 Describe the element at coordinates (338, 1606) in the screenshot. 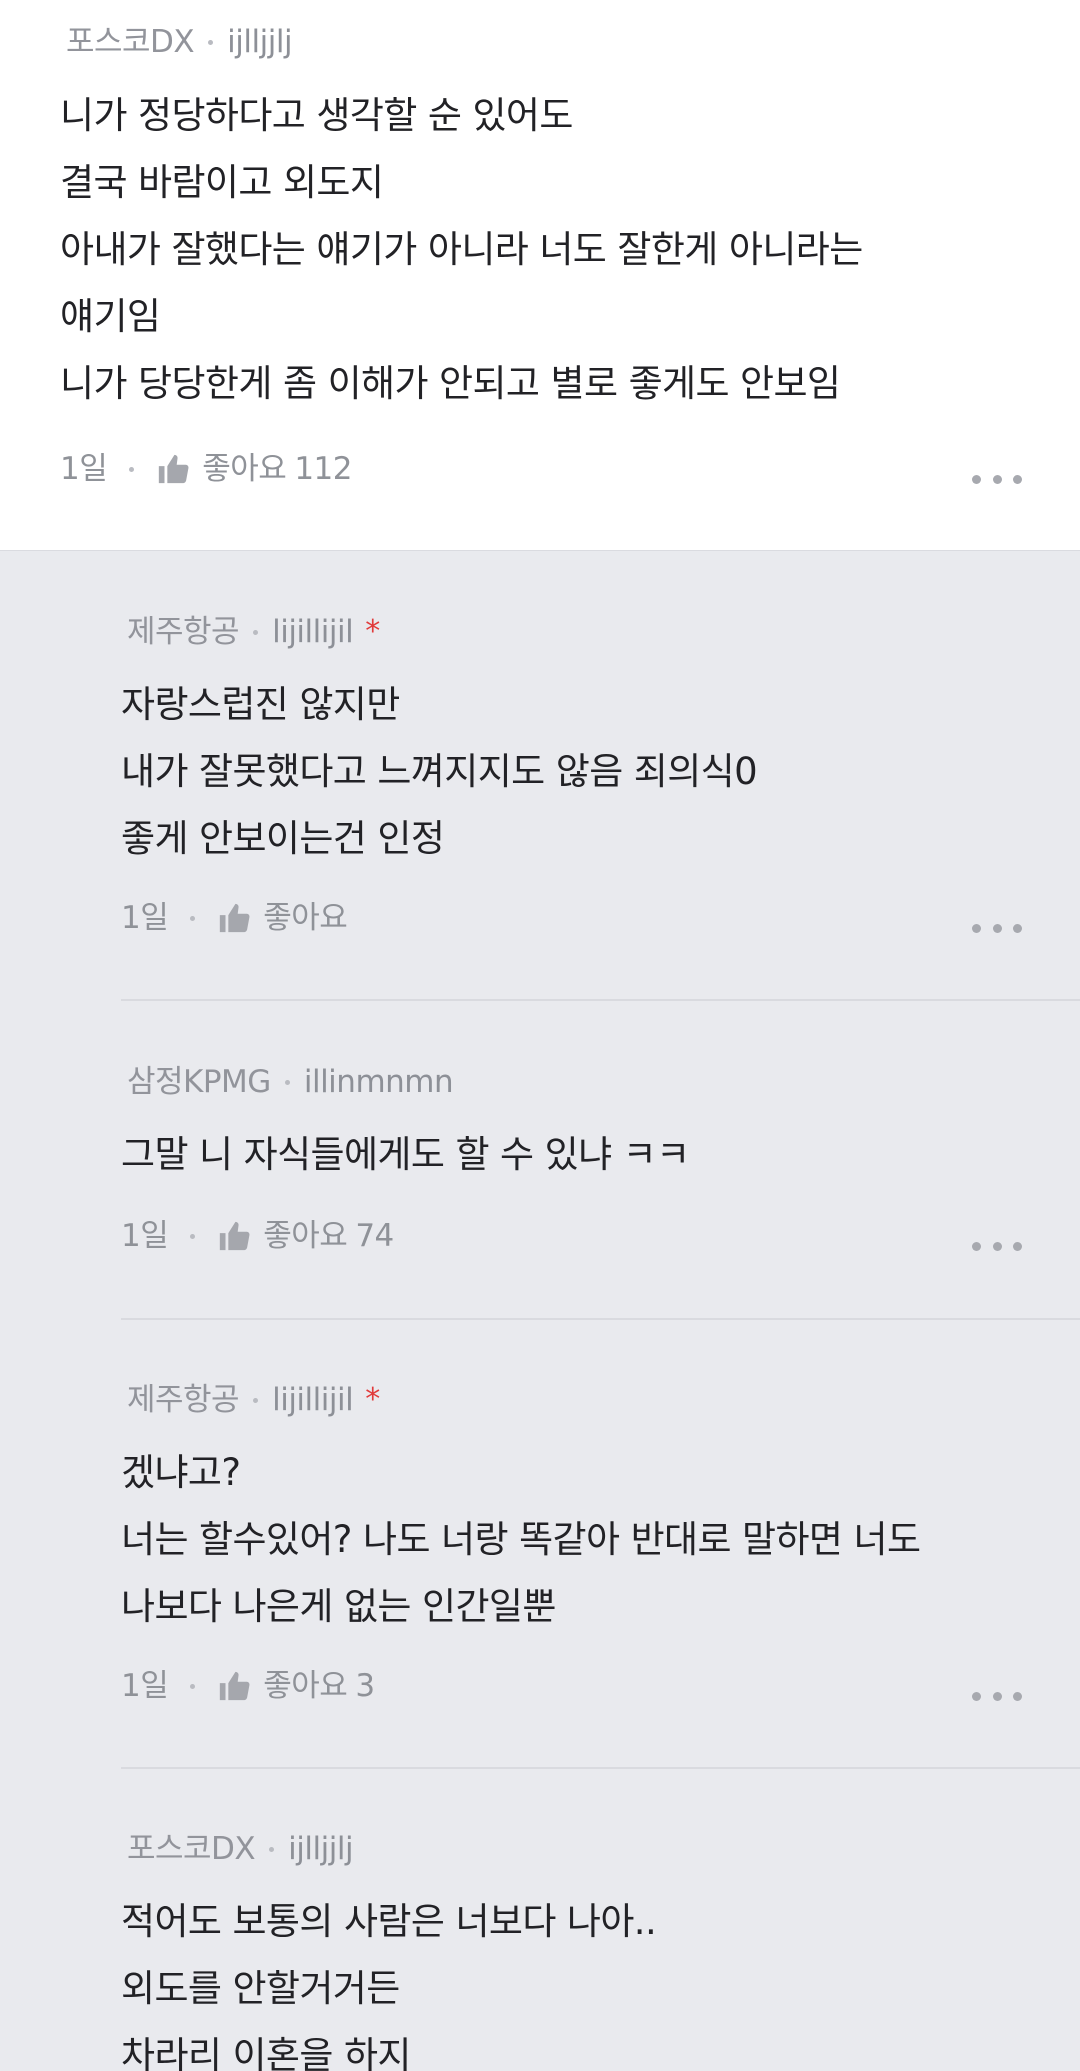

I see `comment-line: 나보다 나은게 없는 인간일뿐` at that location.